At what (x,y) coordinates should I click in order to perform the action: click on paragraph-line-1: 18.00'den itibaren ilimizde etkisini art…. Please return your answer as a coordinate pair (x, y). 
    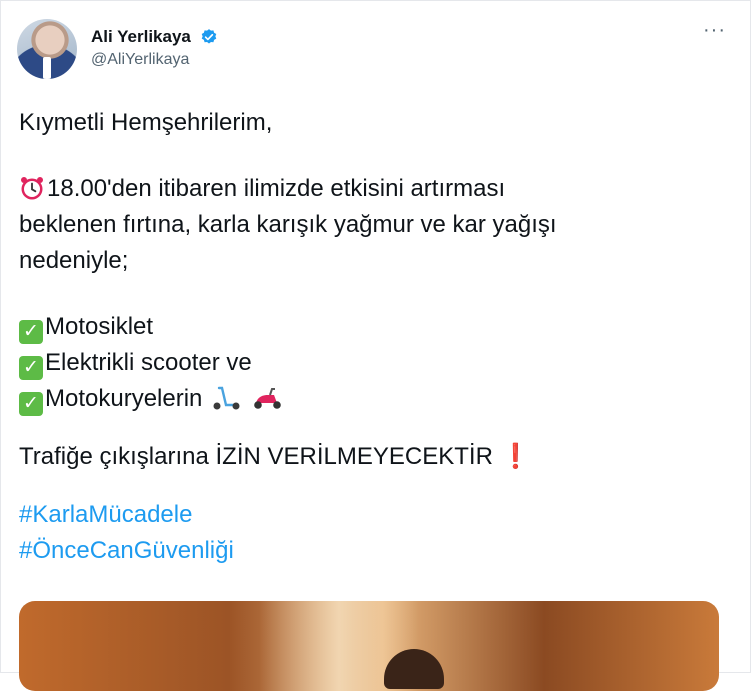
    Looking at the image, I should click on (369, 189).